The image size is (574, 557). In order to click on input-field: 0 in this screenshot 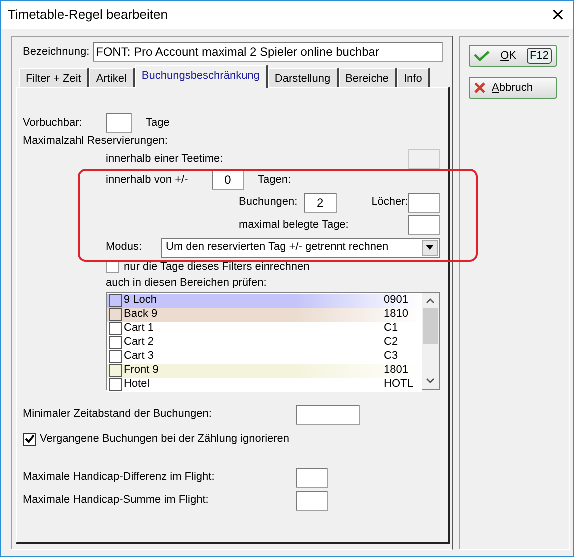, I will do `click(228, 180)`.